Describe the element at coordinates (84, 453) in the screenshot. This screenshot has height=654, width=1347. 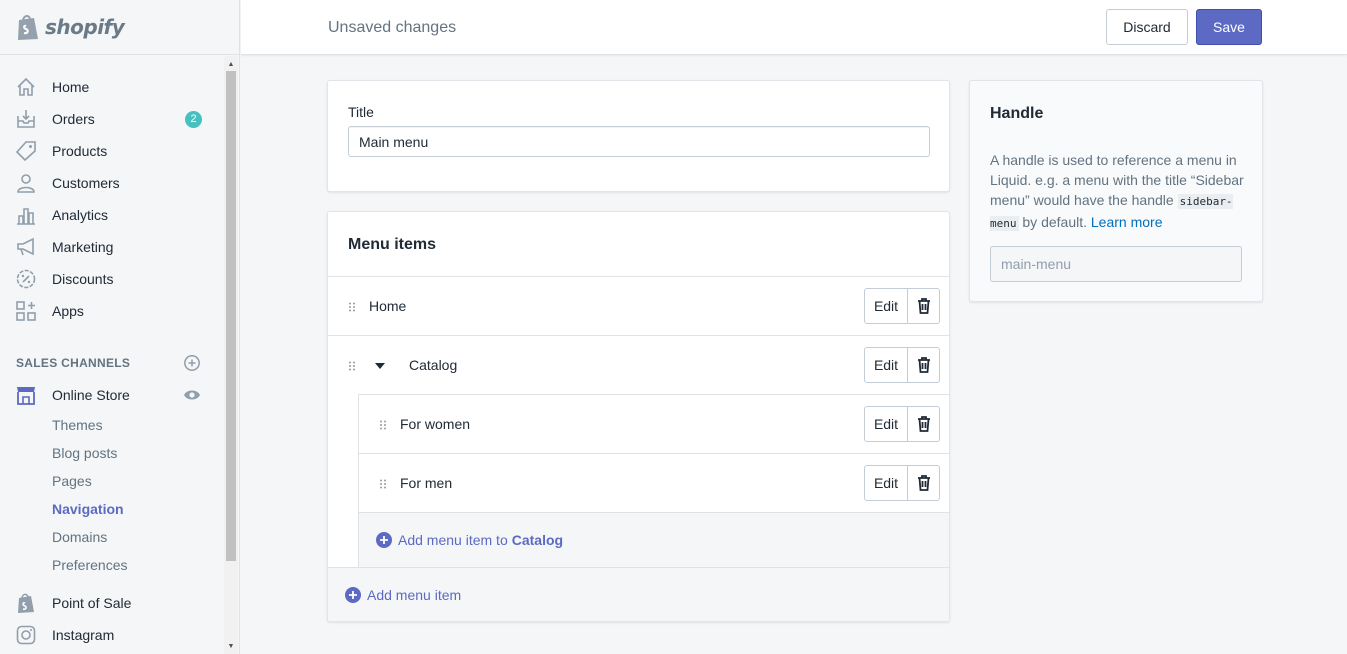
I see `sidebar-subitem-blog-posts: Blog posts` at that location.